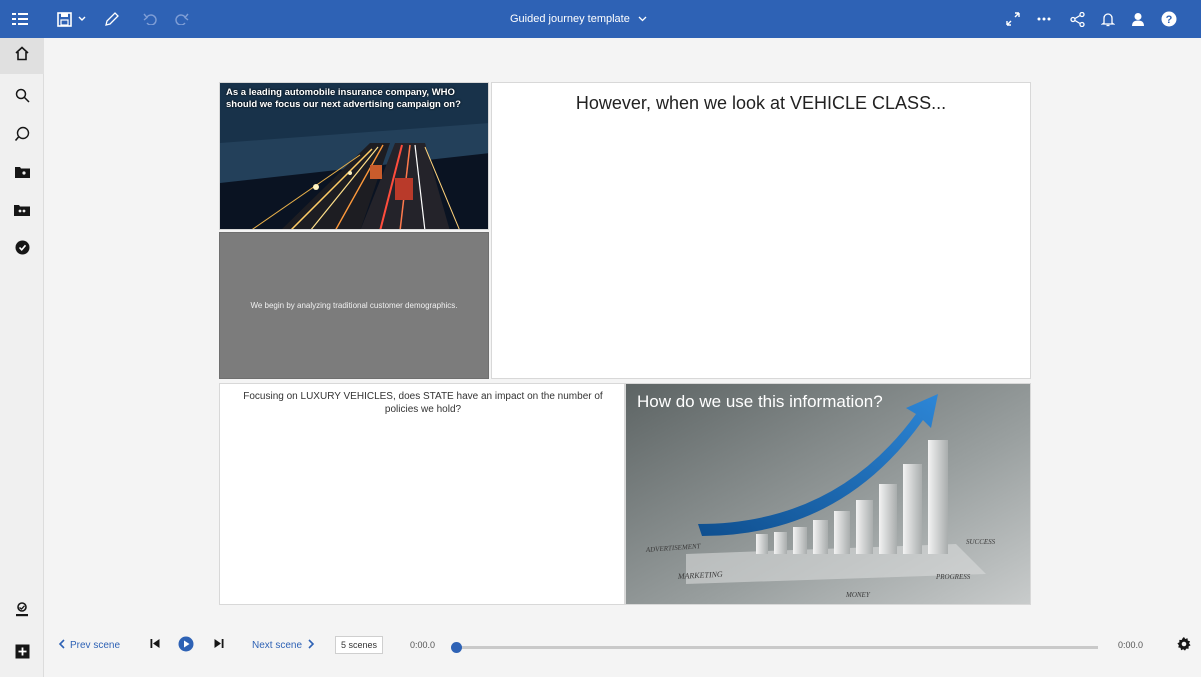 The image size is (1201, 677). What do you see at coordinates (1108, 19) in the screenshot?
I see `notification-icon` at bounding box center [1108, 19].